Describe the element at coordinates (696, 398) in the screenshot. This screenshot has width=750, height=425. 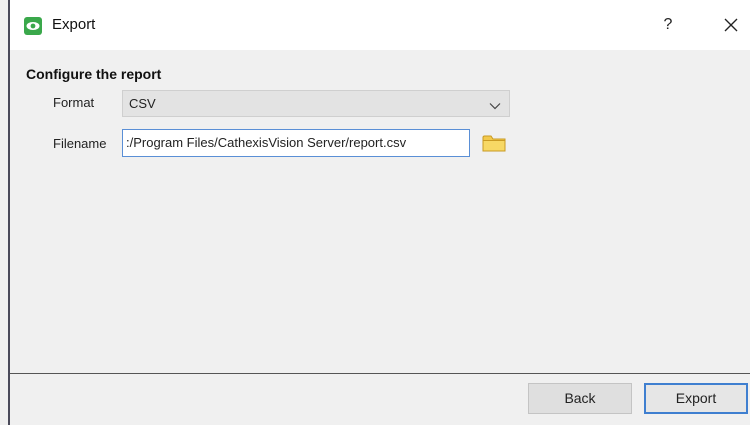
I see `export-button: Export` at that location.